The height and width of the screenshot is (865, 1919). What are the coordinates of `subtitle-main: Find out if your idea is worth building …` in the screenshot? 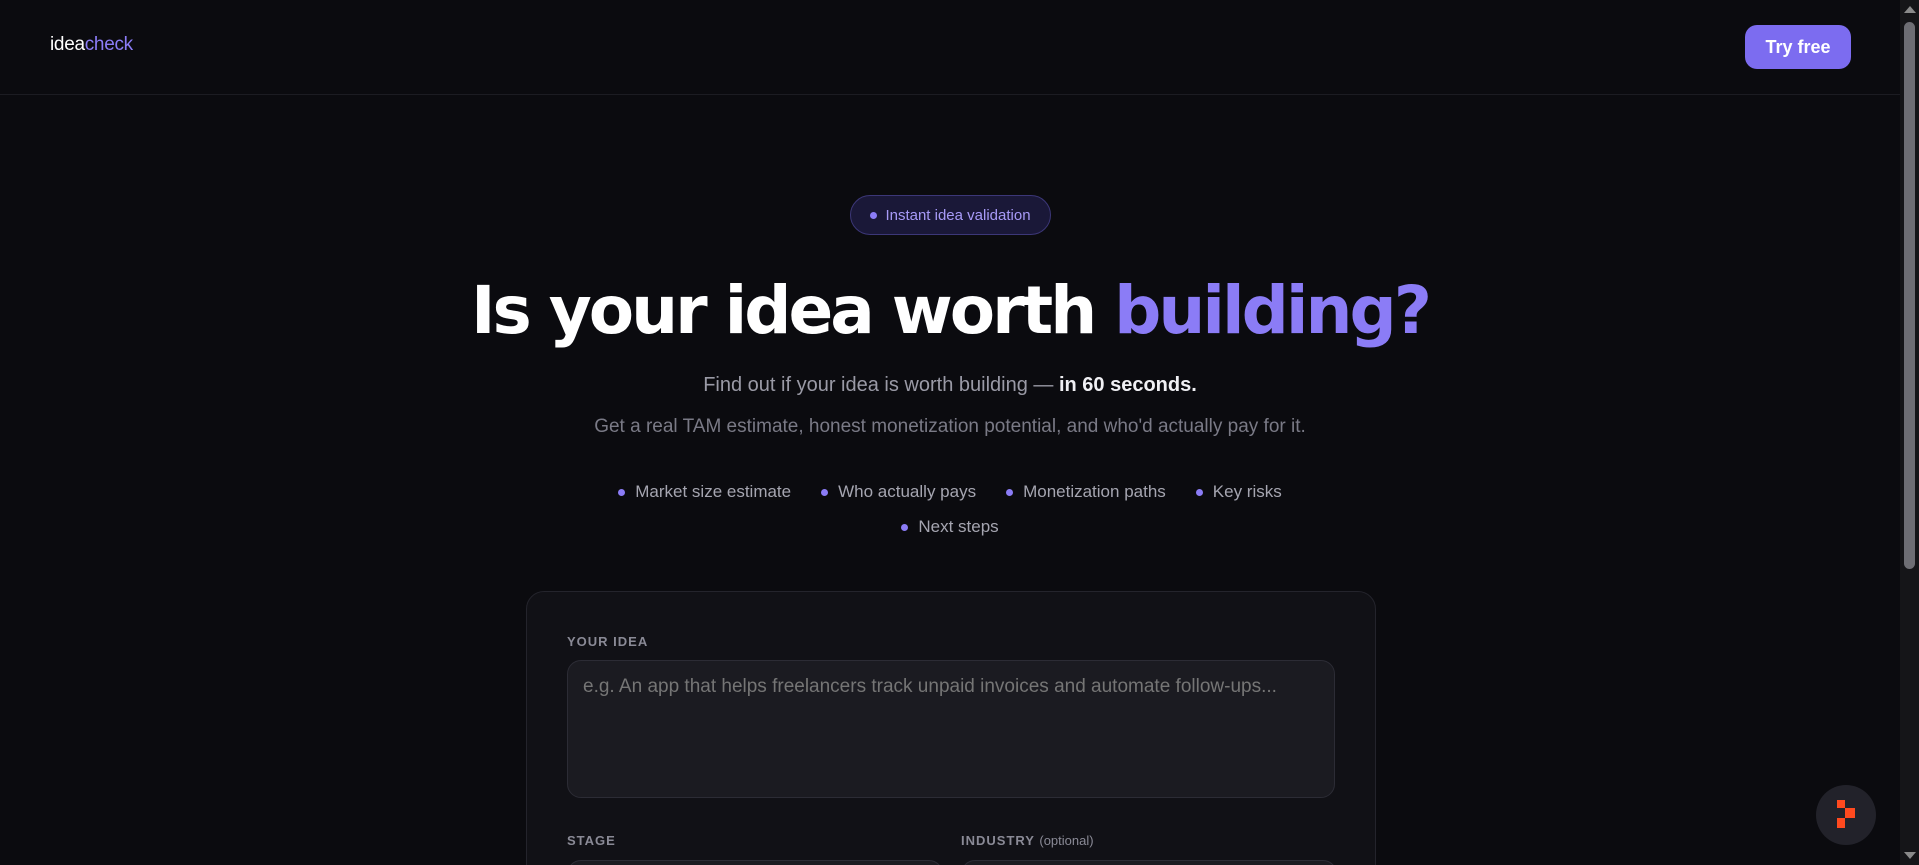 It's located at (881, 385).